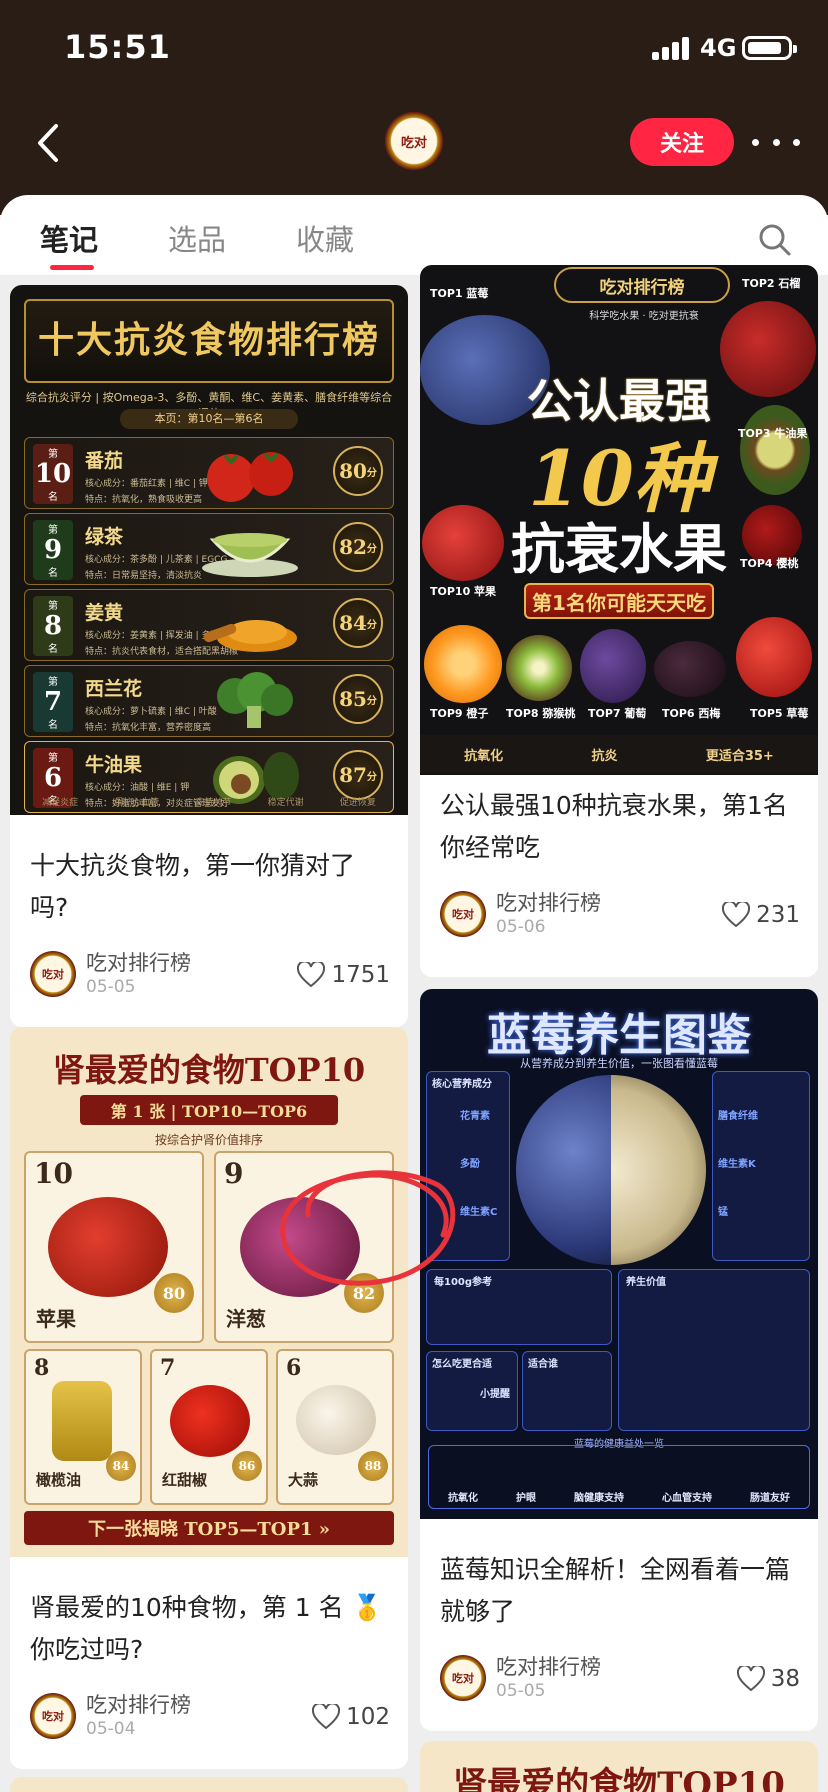 The width and height of the screenshot is (828, 1792). I want to click on kiwi-image, so click(539, 668).